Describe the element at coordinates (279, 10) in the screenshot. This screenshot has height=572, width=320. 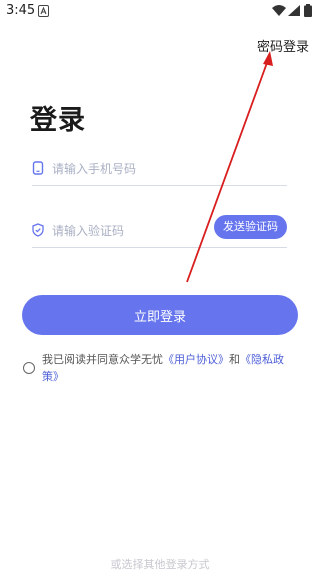
I see `wifi-icon` at that location.